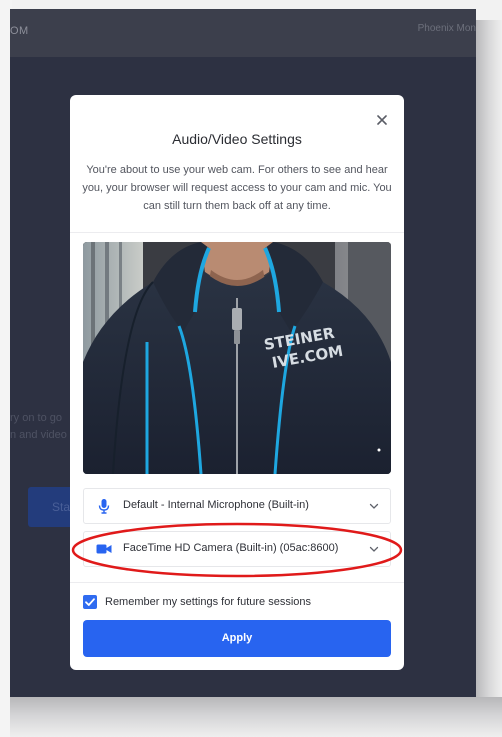 The width and height of the screenshot is (502, 737). I want to click on nav-user-menu: Phoenix Mon, so click(447, 28).